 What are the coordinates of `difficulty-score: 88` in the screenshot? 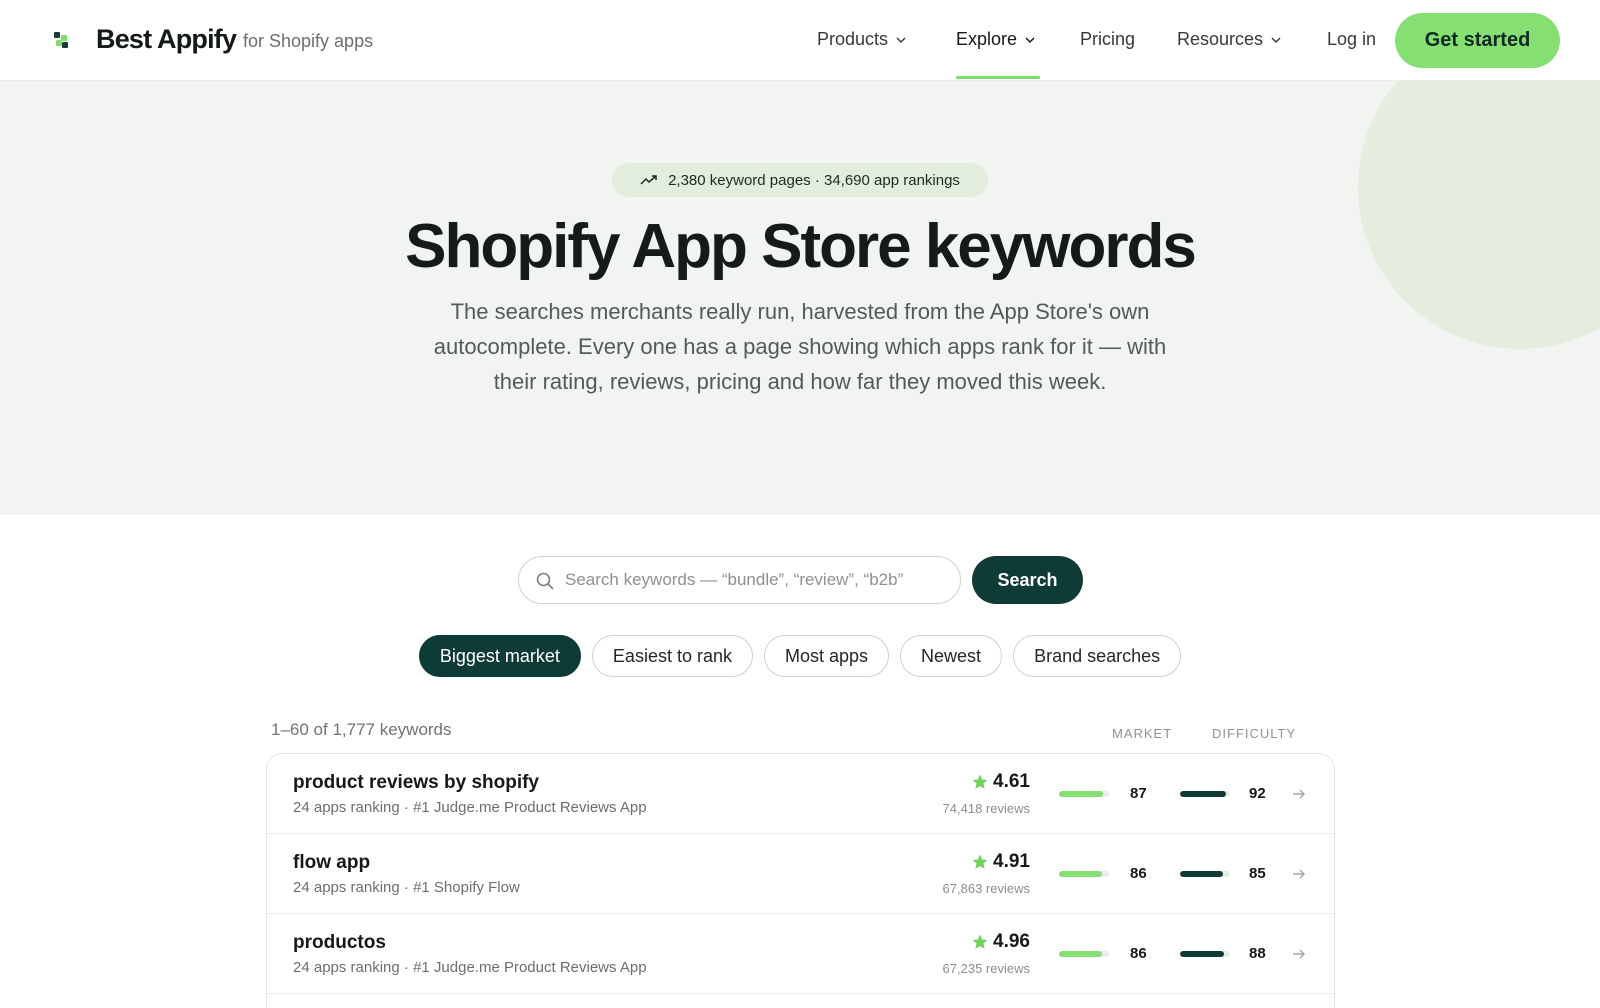 It's located at (1257, 953).